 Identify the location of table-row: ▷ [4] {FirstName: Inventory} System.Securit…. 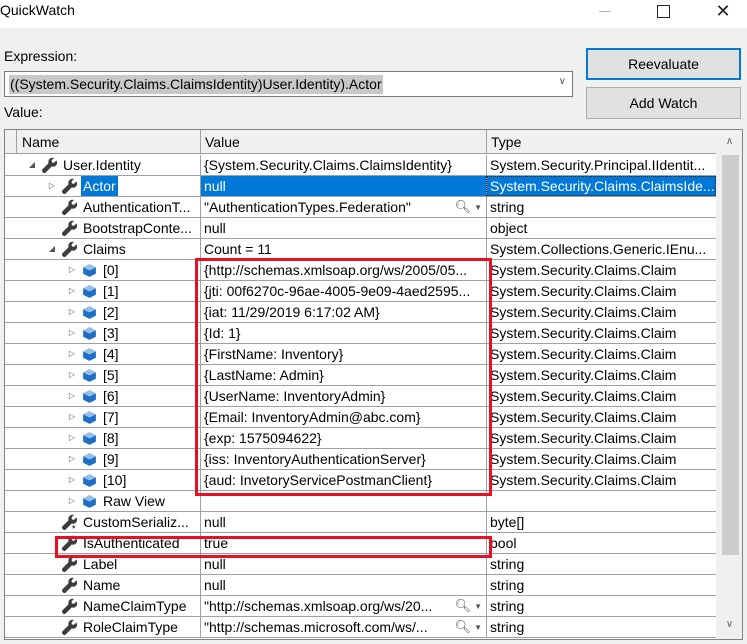
(360, 354).